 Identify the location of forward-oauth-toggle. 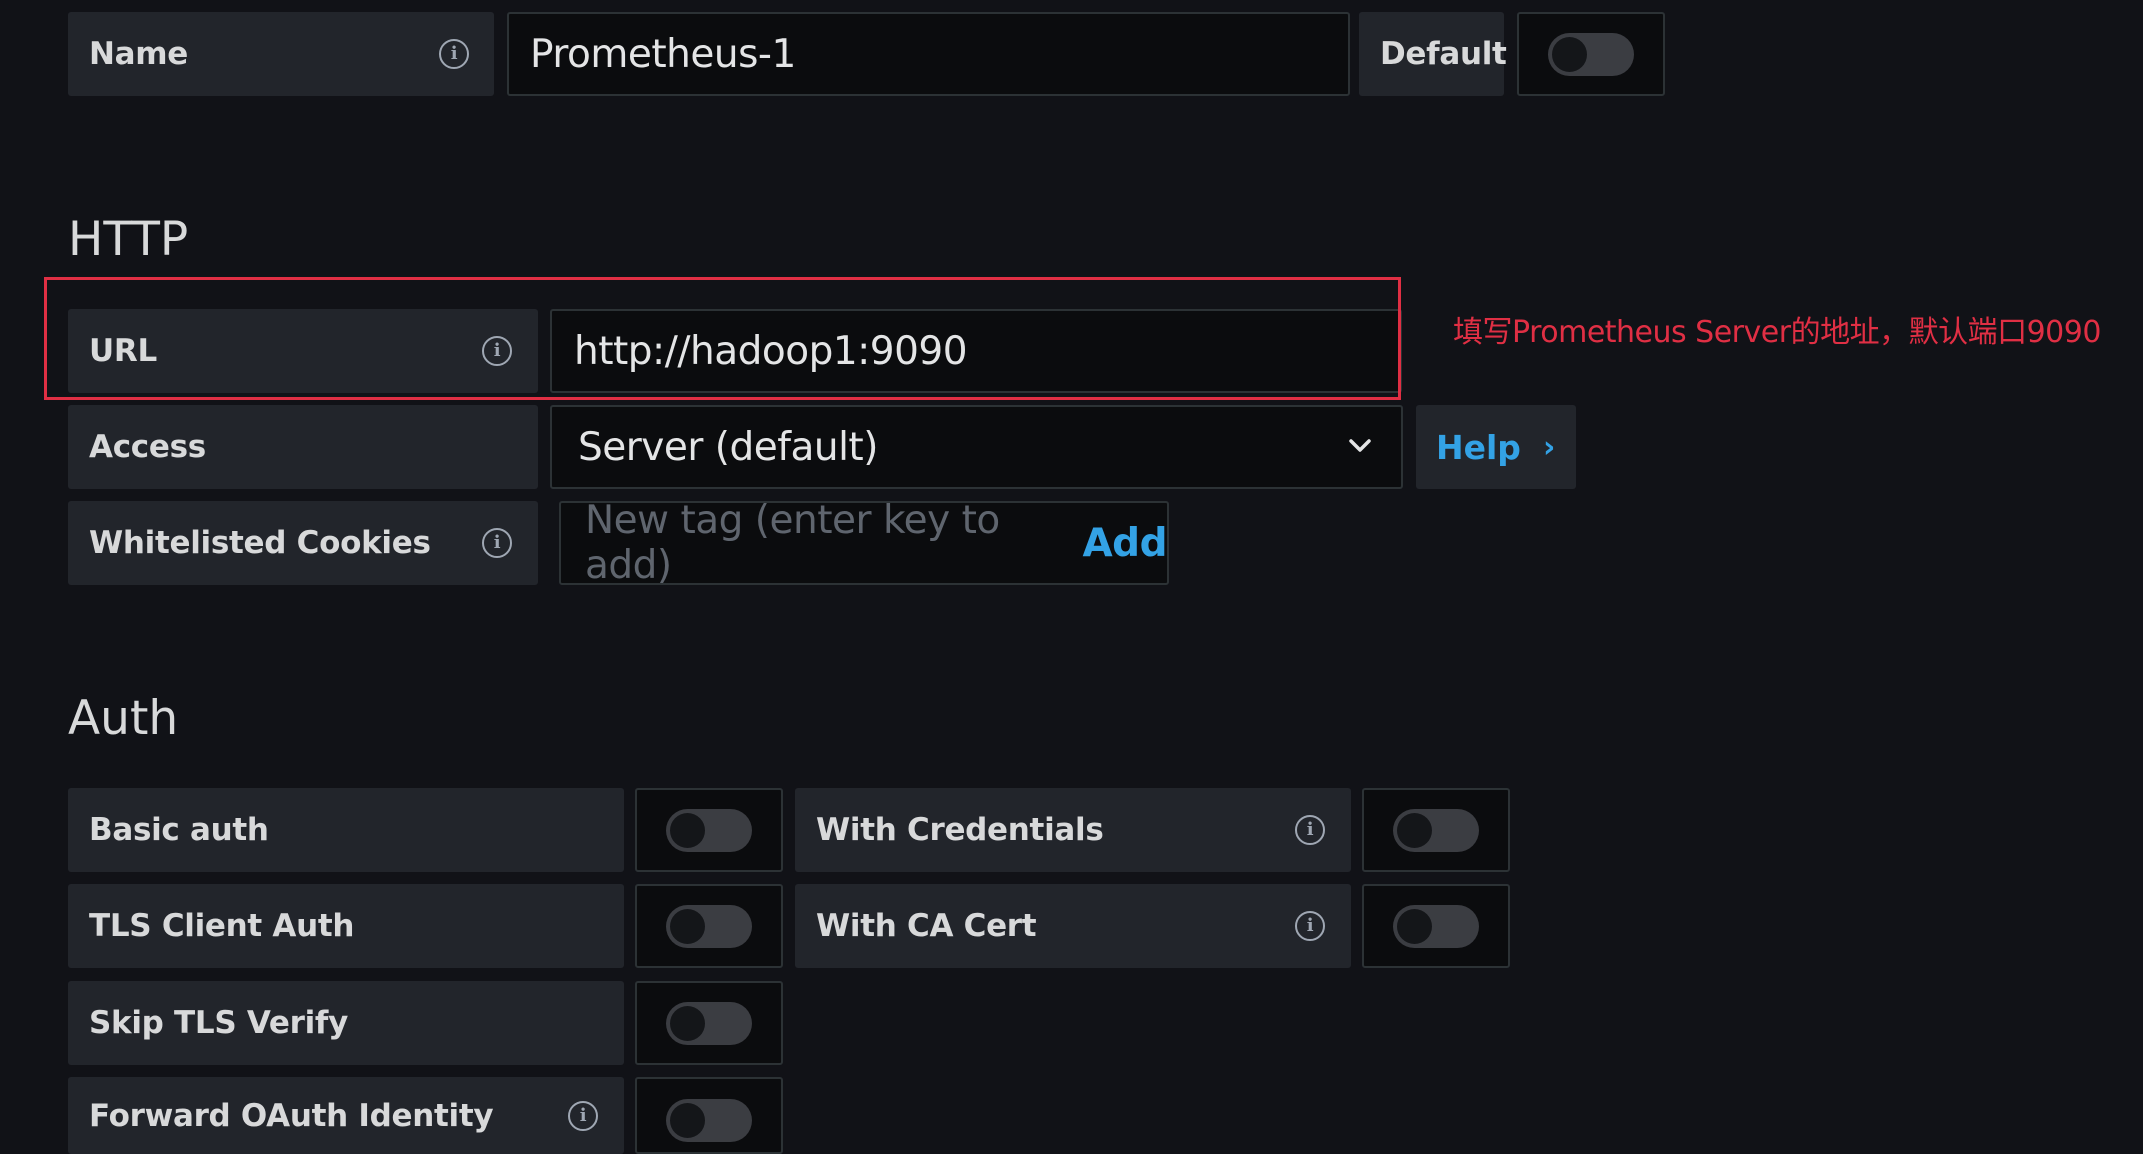
(709, 1115).